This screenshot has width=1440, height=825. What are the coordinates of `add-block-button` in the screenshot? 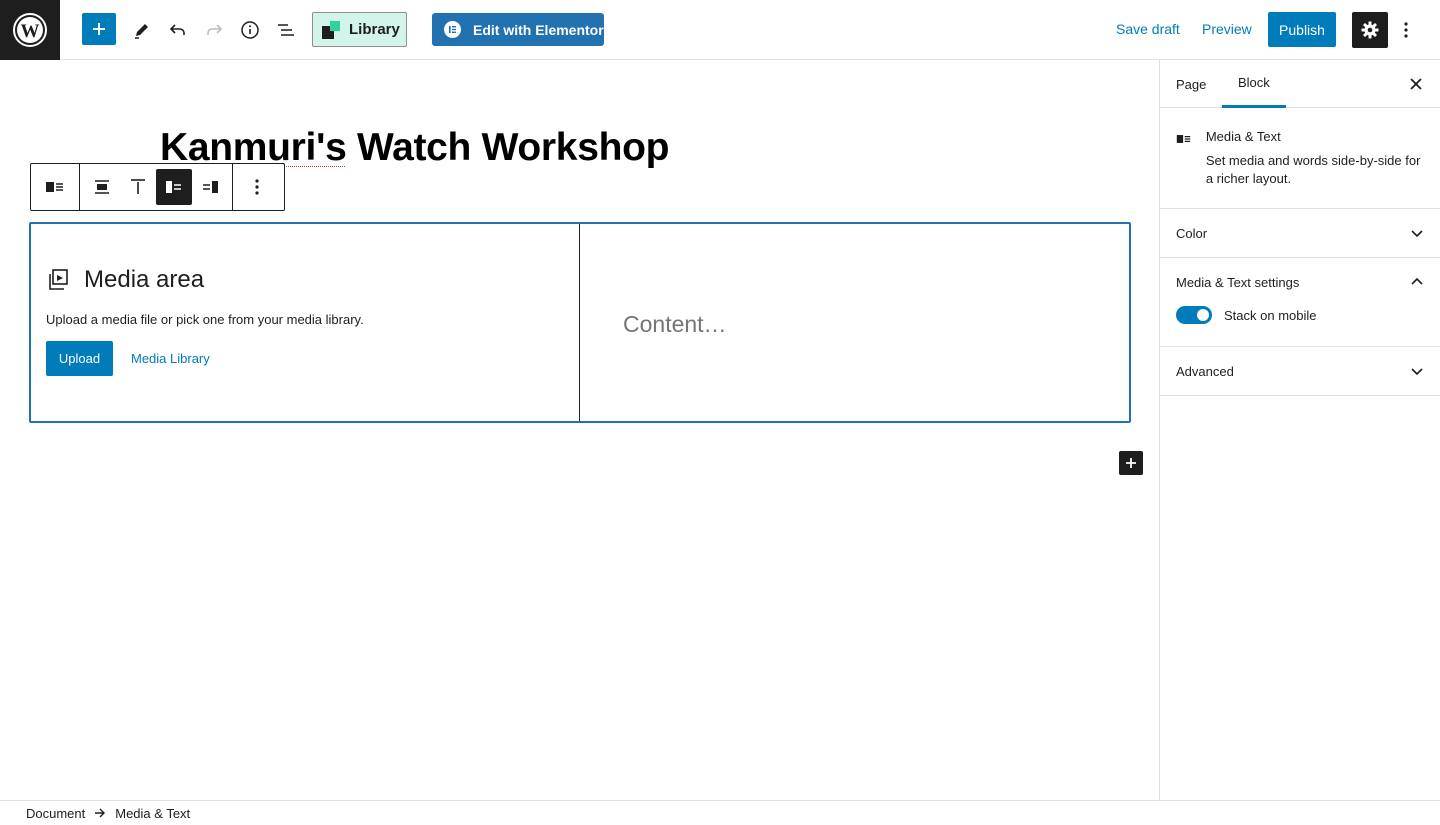 It's located at (99, 29).